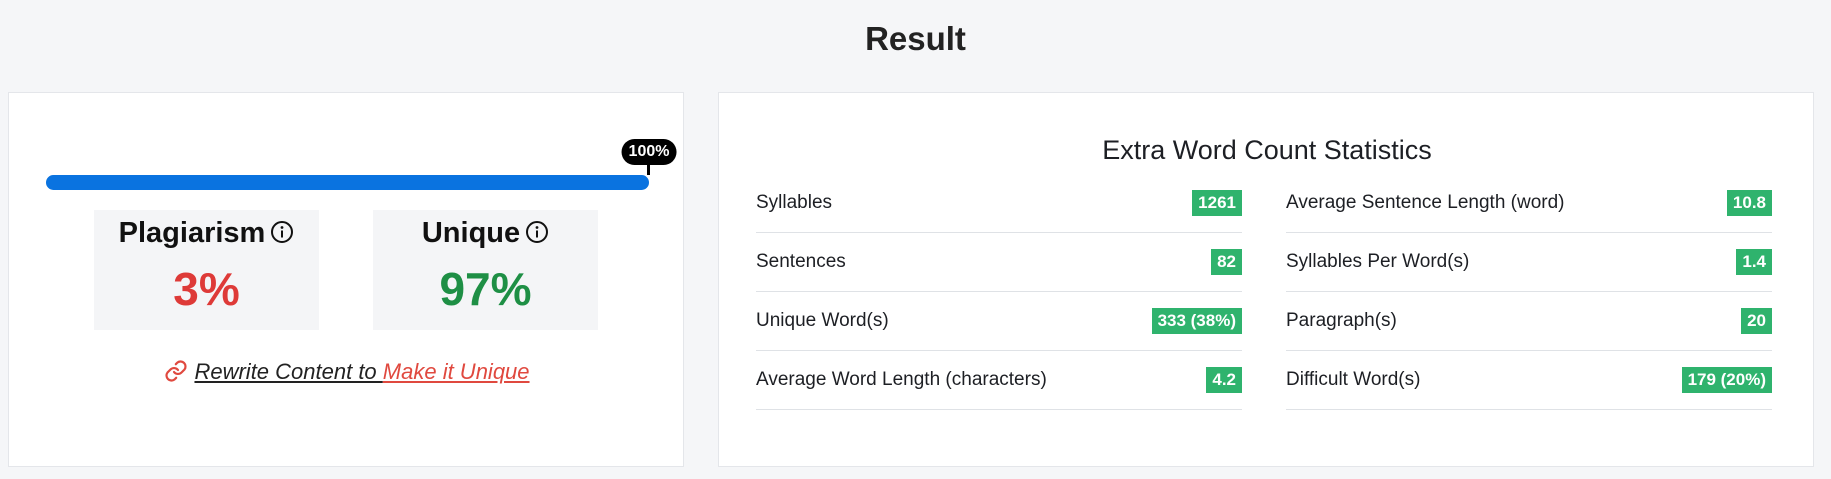 Image resolution: width=1831 pixels, height=479 pixels. What do you see at coordinates (915, 38) in the screenshot?
I see `page-title: Result` at bounding box center [915, 38].